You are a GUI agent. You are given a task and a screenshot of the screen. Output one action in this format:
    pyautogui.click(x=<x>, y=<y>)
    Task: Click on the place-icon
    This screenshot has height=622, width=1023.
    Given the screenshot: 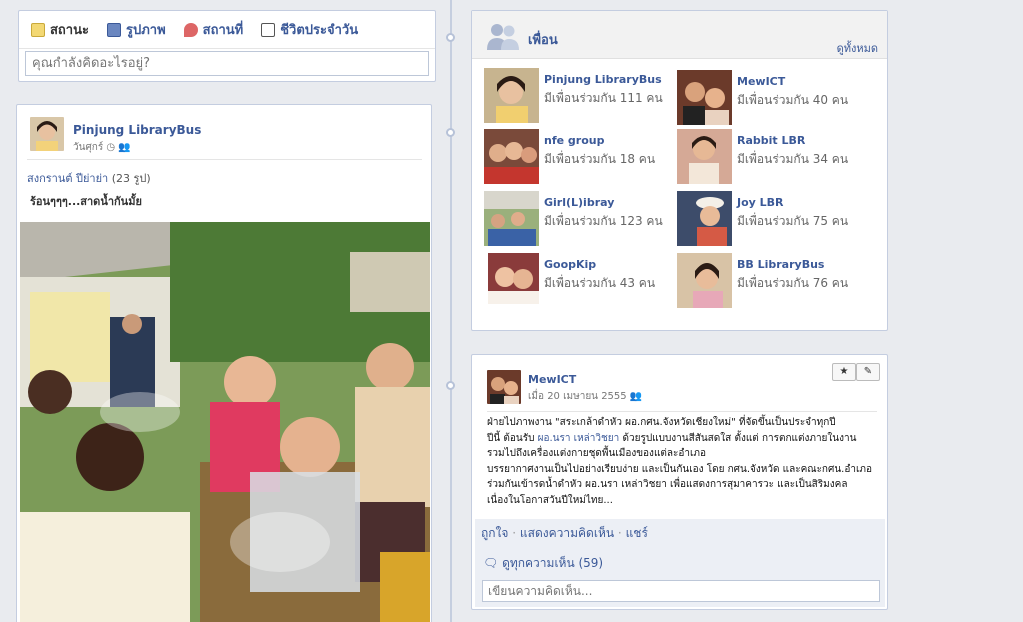 What is the action you would take?
    pyautogui.click(x=190, y=29)
    